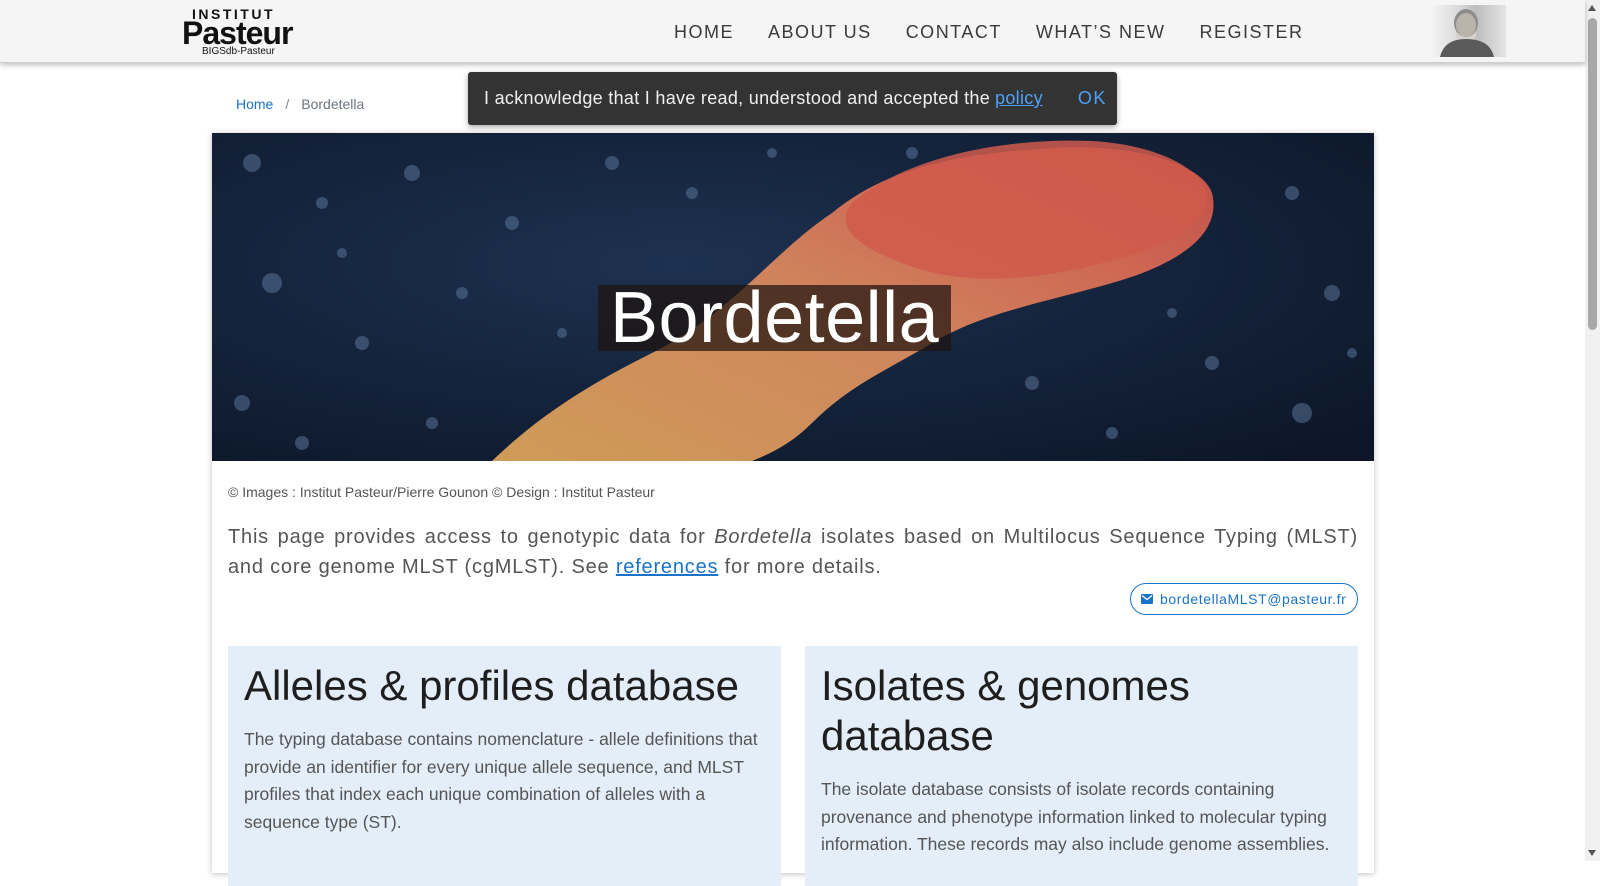 This screenshot has width=1600, height=886. What do you see at coordinates (1252, 32) in the screenshot?
I see `nav-register: REGISTER` at bounding box center [1252, 32].